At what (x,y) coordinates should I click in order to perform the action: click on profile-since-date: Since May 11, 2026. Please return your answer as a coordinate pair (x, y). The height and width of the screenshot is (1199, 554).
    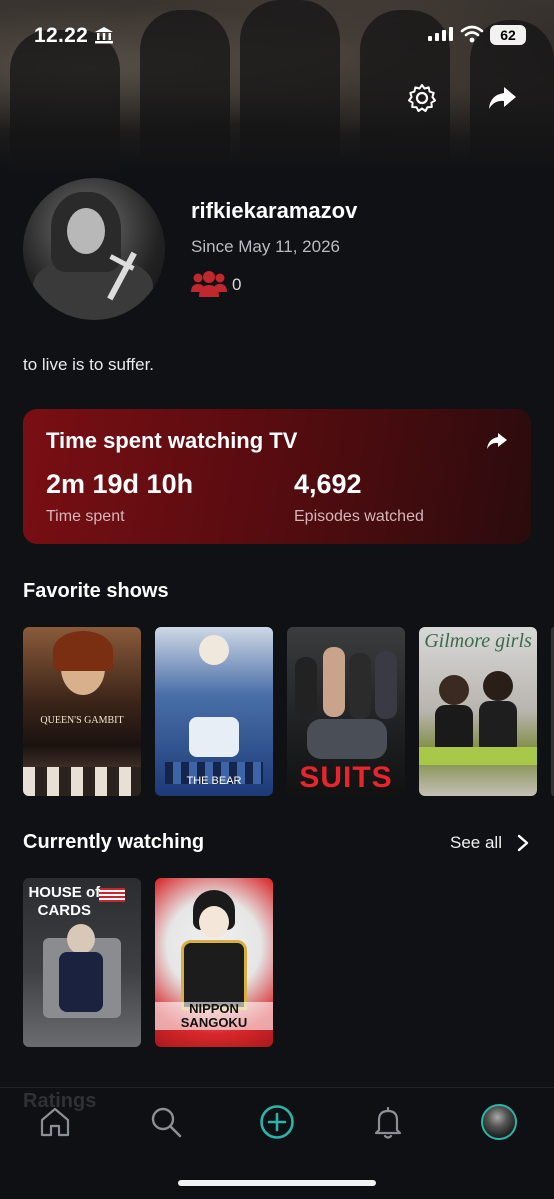
    Looking at the image, I should click on (265, 246).